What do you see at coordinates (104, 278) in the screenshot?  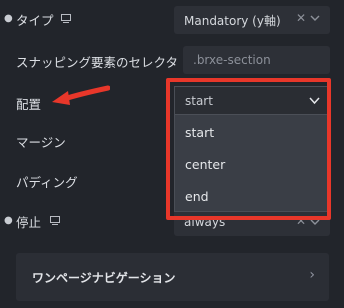 I see `section-title: ワンページナビゲーション` at bounding box center [104, 278].